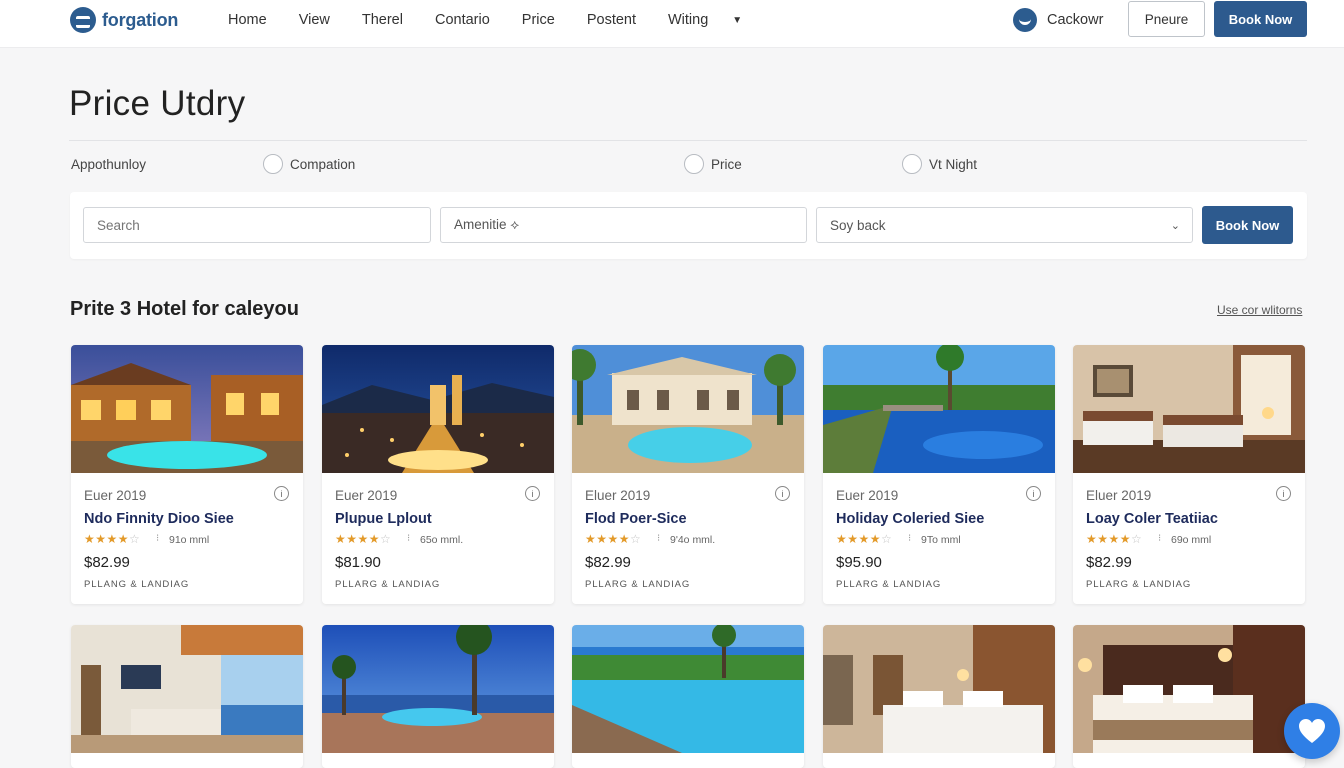 This screenshot has height=768, width=1344. Describe the element at coordinates (611, 20) in the screenshot. I see `nav-item-postent: Postent` at that location.